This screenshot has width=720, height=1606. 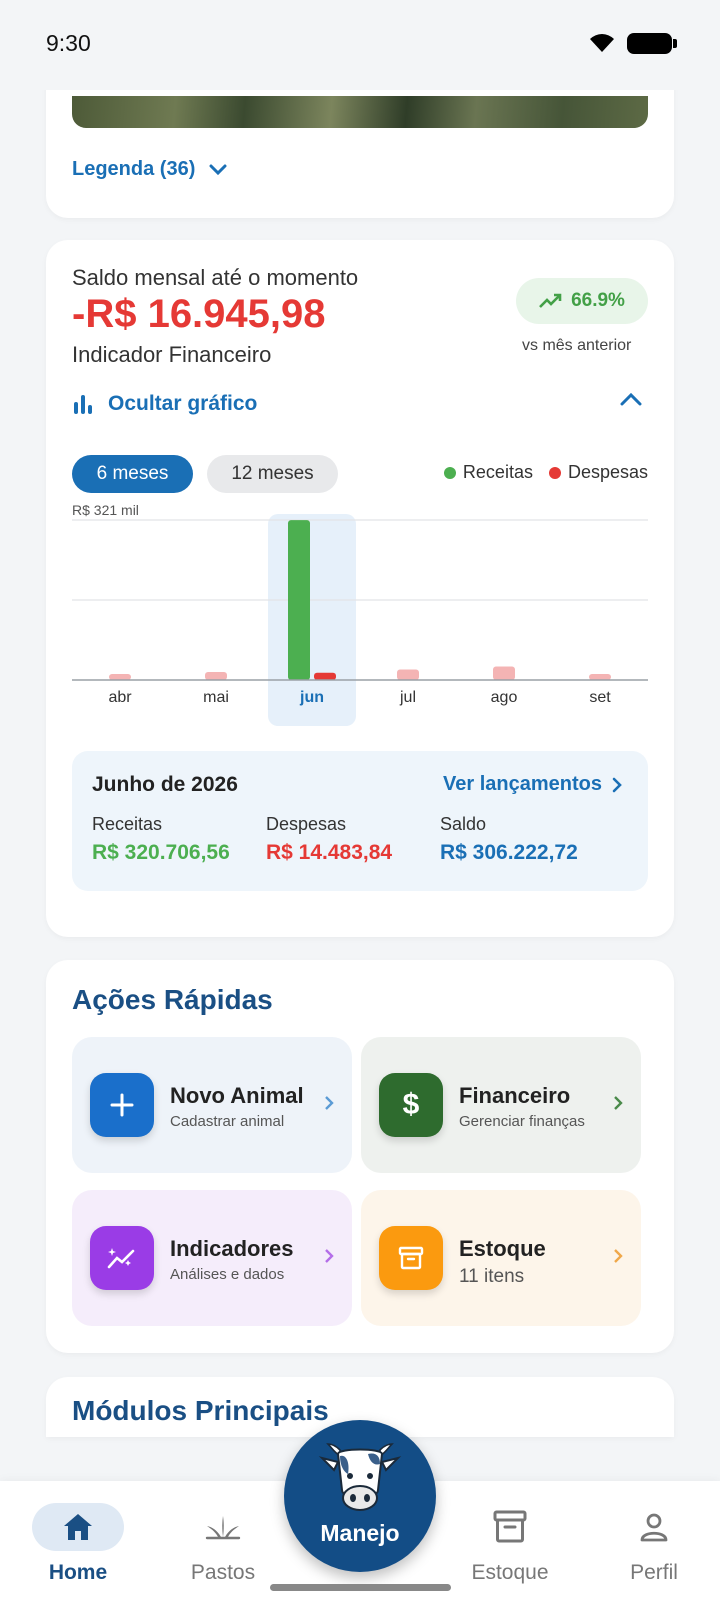 What do you see at coordinates (223, 1527) in the screenshot?
I see `grass-icon` at bounding box center [223, 1527].